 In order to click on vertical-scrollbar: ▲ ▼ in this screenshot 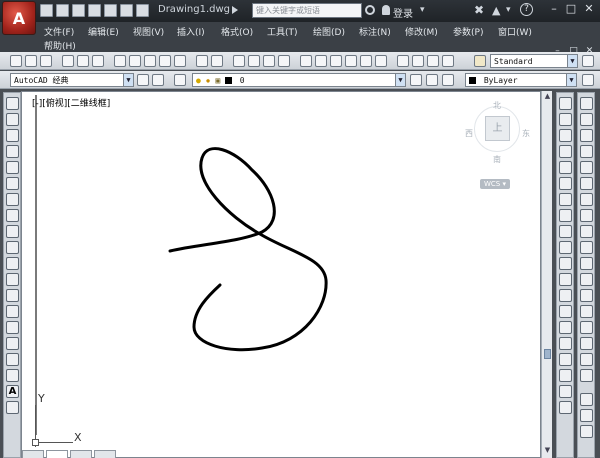, I will do `click(546, 274)`.